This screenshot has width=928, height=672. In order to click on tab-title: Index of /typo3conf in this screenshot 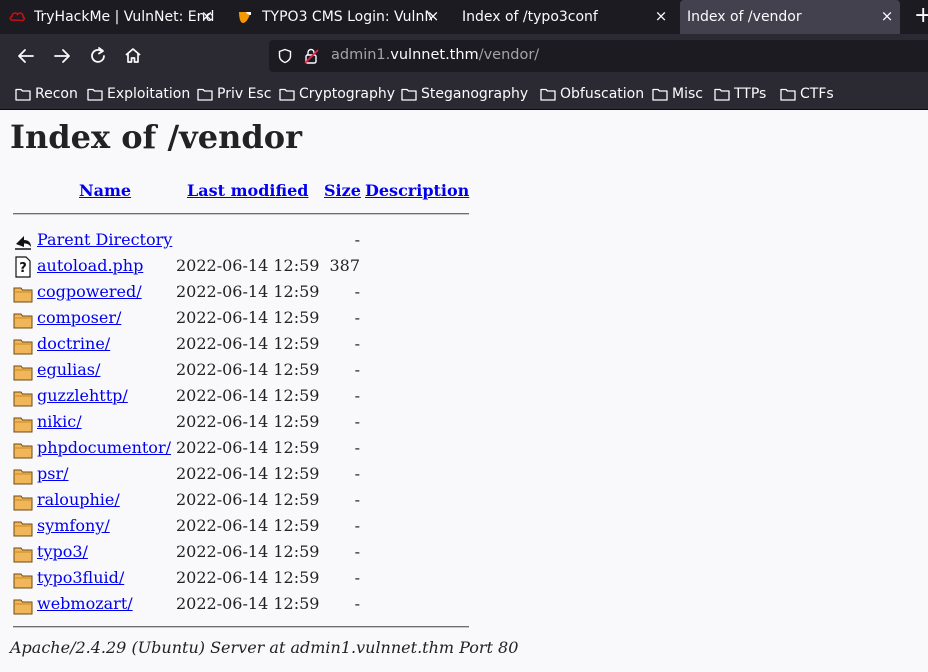, I will do `click(530, 17)`.